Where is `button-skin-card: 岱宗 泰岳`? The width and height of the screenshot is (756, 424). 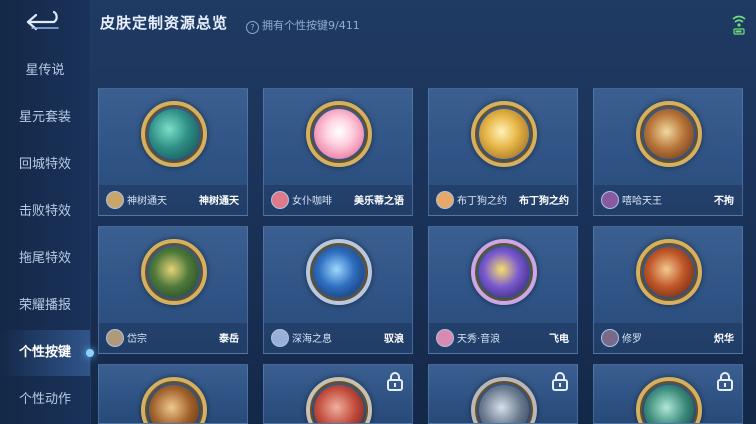
button-skin-card: 岱宗 泰岳 is located at coordinates (173, 290).